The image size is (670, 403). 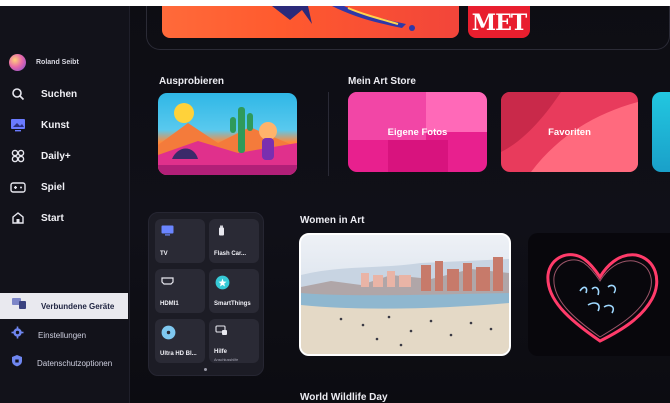 I want to click on hdmi-icon, so click(x=167, y=281).